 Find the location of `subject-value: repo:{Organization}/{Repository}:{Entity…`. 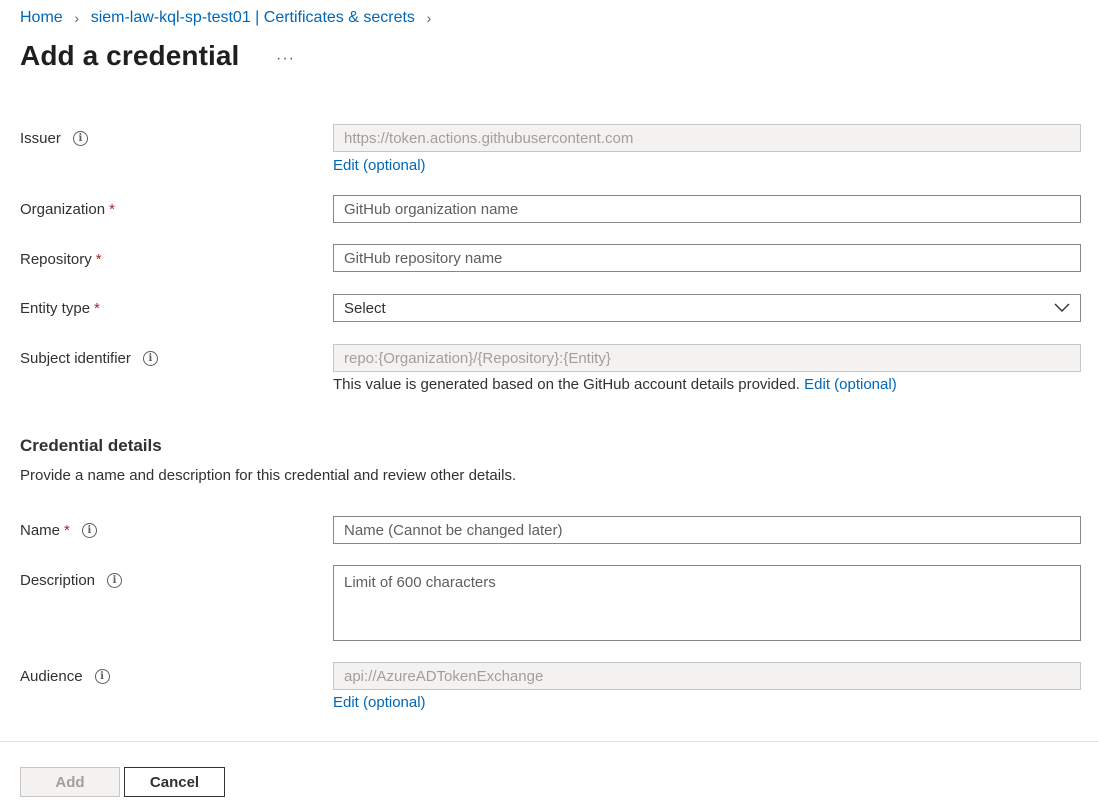

subject-value: repo:{Organization}/{Repository}:{Entity… is located at coordinates (477, 358).